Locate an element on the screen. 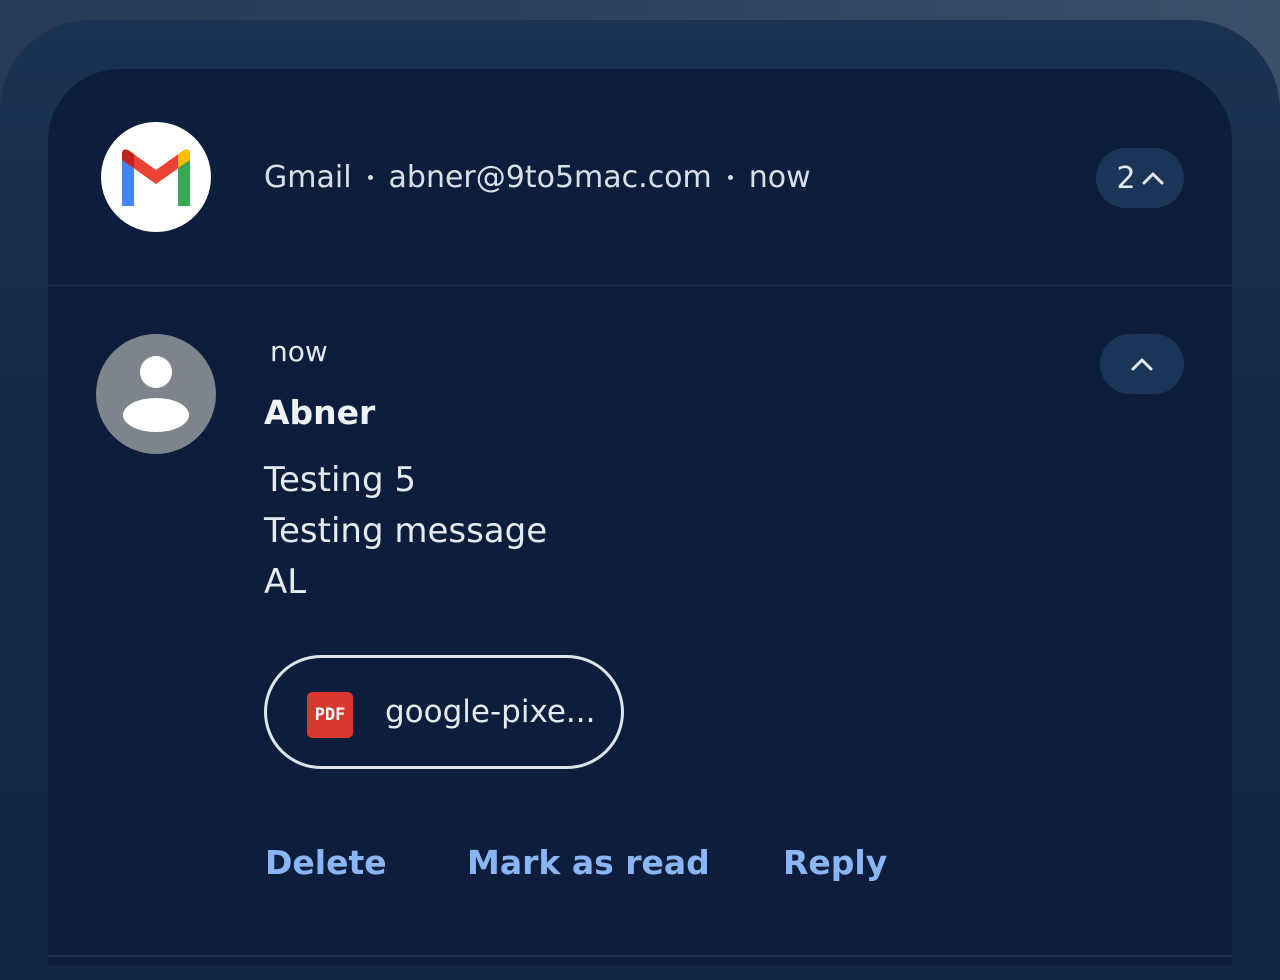  message-signature: AL is located at coordinates (285, 582).